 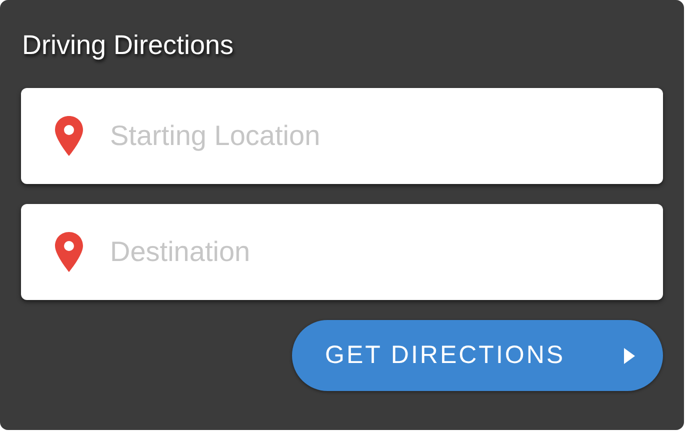 What do you see at coordinates (128, 45) in the screenshot?
I see `card-title: Driving Directions` at bounding box center [128, 45].